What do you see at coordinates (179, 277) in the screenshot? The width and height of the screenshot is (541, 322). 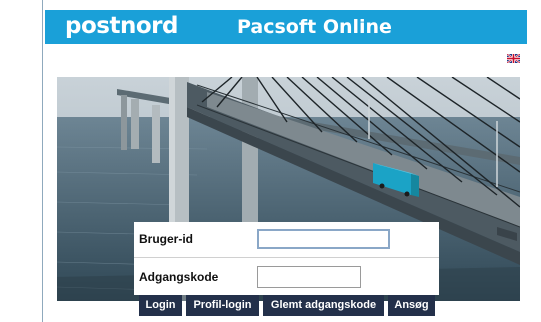 I see `password-label: Adgangskode` at bounding box center [179, 277].